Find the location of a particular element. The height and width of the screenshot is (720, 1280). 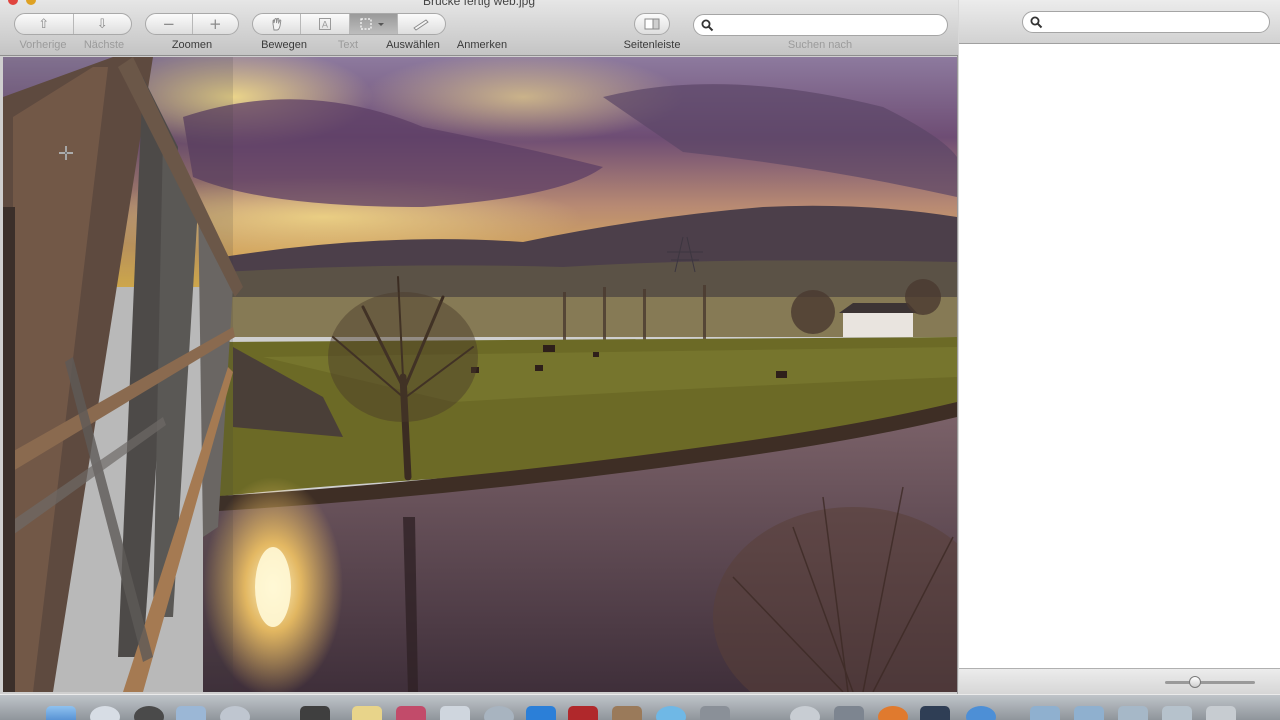

next-button: ⇩ is located at coordinates (103, 24).